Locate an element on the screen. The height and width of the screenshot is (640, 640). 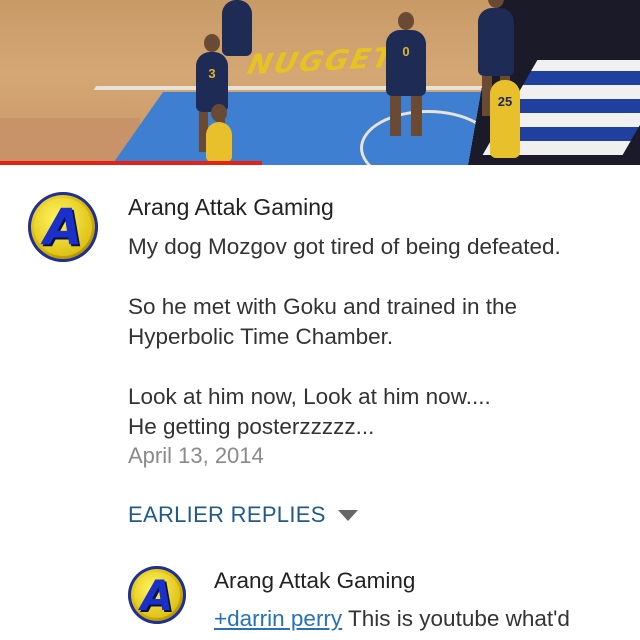
earlier-replies-label: EARLIER REPLIES is located at coordinates (227, 514).